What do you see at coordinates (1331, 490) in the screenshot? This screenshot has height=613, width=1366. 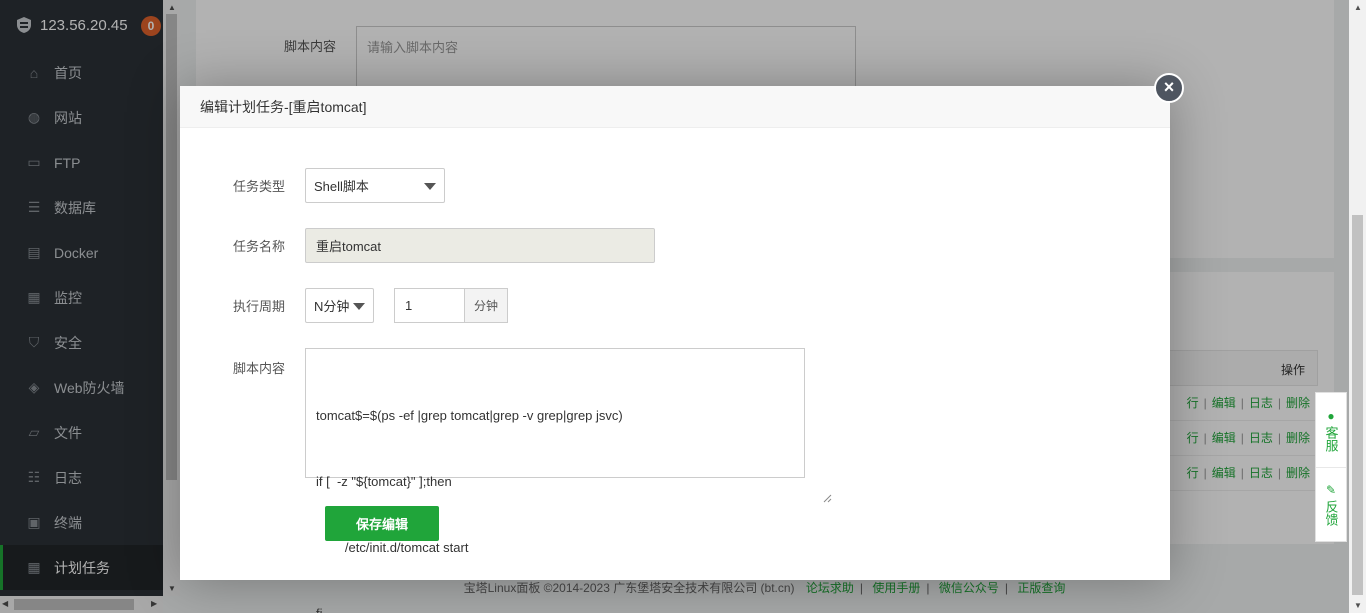 I see `edit-icon: ✎` at bounding box center [1331, 490].